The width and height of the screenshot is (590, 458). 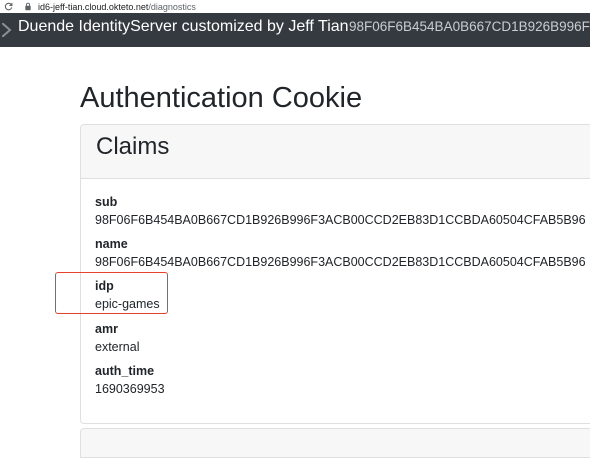 What do you see at coordinates (172, 6) in the screenshot?
I see `url-path: /diagnostics` at bounding box center [172, 6].